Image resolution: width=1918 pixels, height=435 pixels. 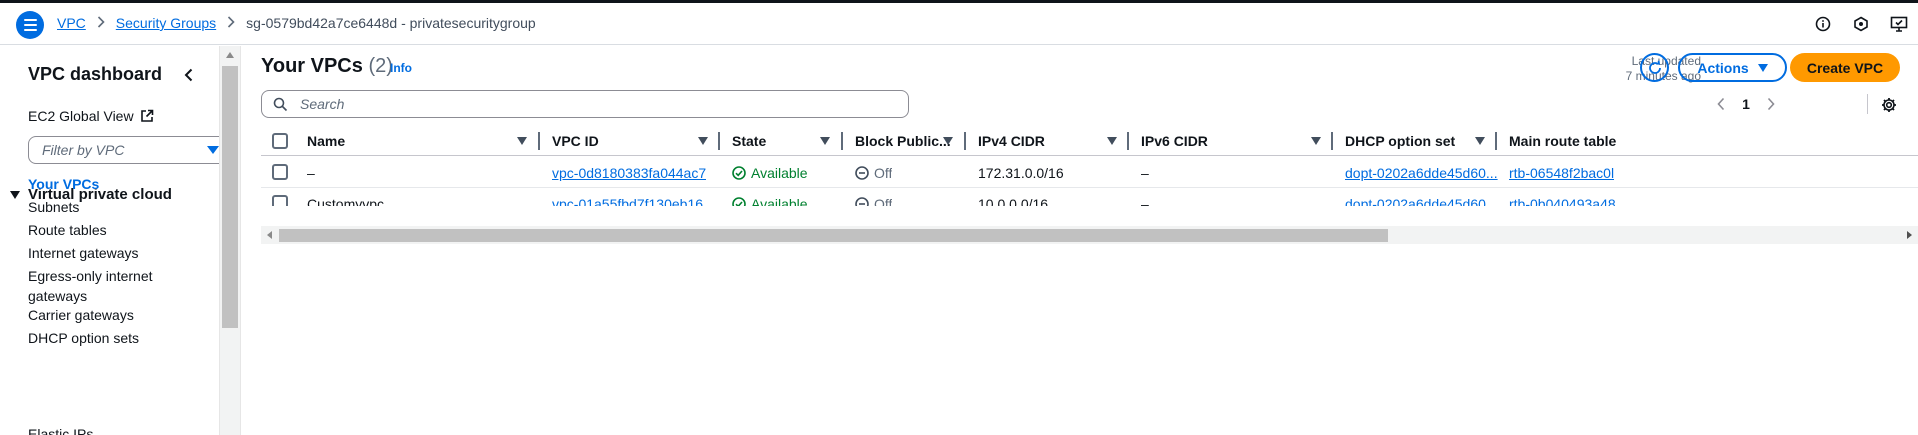 I want to click on column-header-ipv4-cidr: IPv4 CIDR, so click(x=1011, y=141).